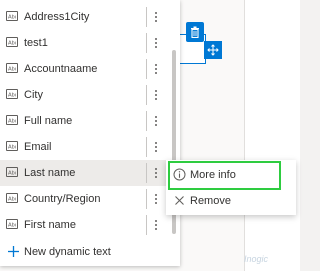 This screenshot has height=271, width=320. I want to click on field-label: First name, so click(50, 225).